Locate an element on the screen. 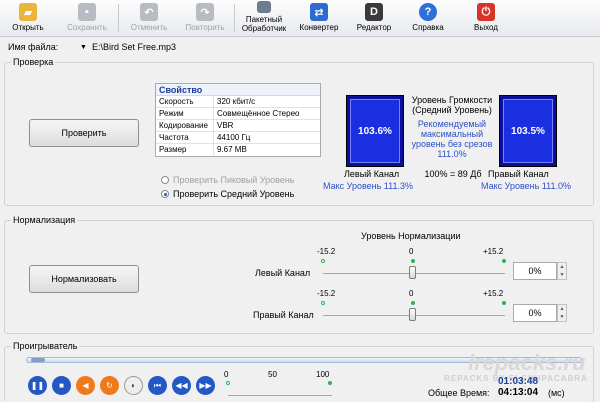  skip-back-button: ⏮ is located at coordinates (157, 385).